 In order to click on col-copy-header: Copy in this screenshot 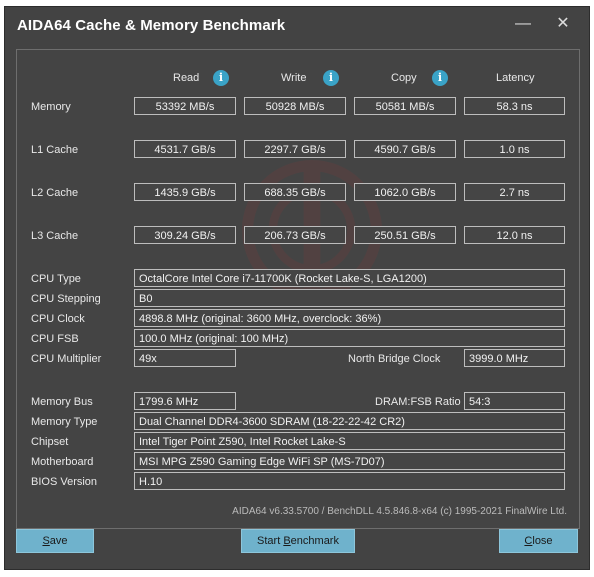, I will do `click(404, 78)`.